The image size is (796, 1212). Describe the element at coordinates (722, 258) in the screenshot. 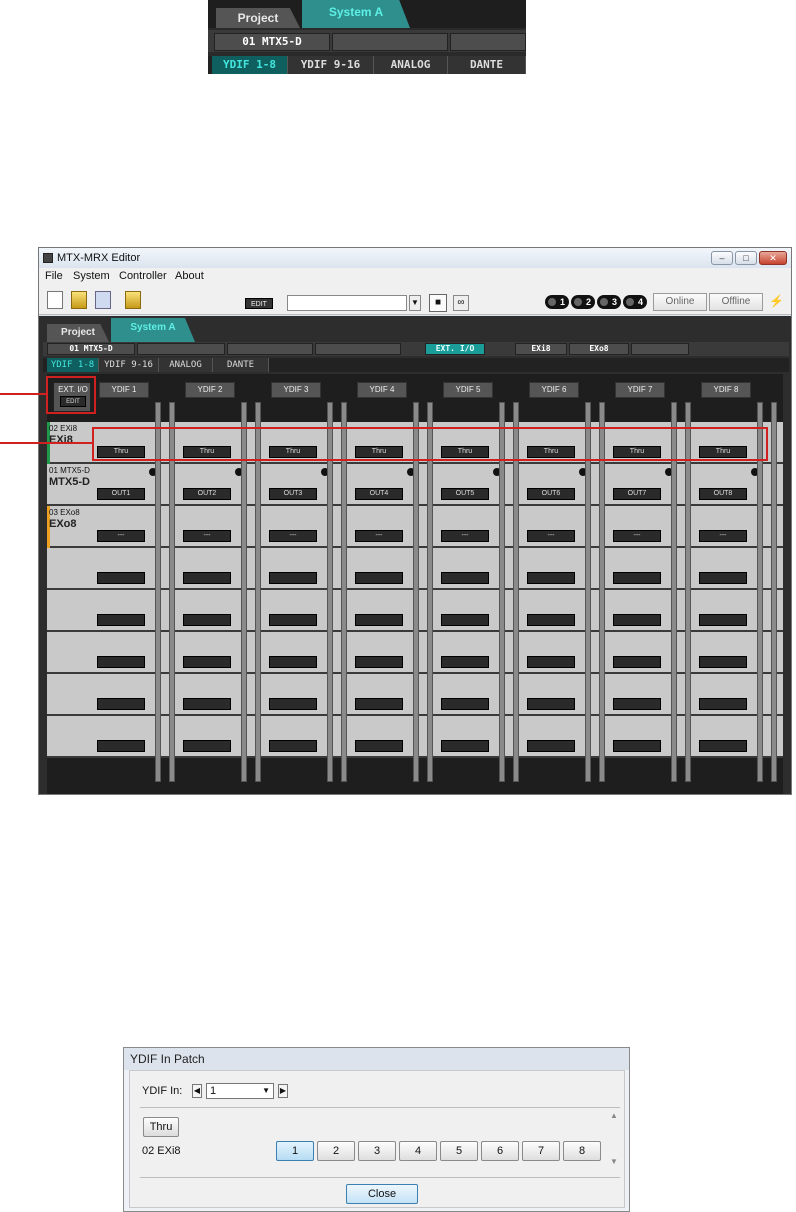

I see `minimize-button: –` at that location.